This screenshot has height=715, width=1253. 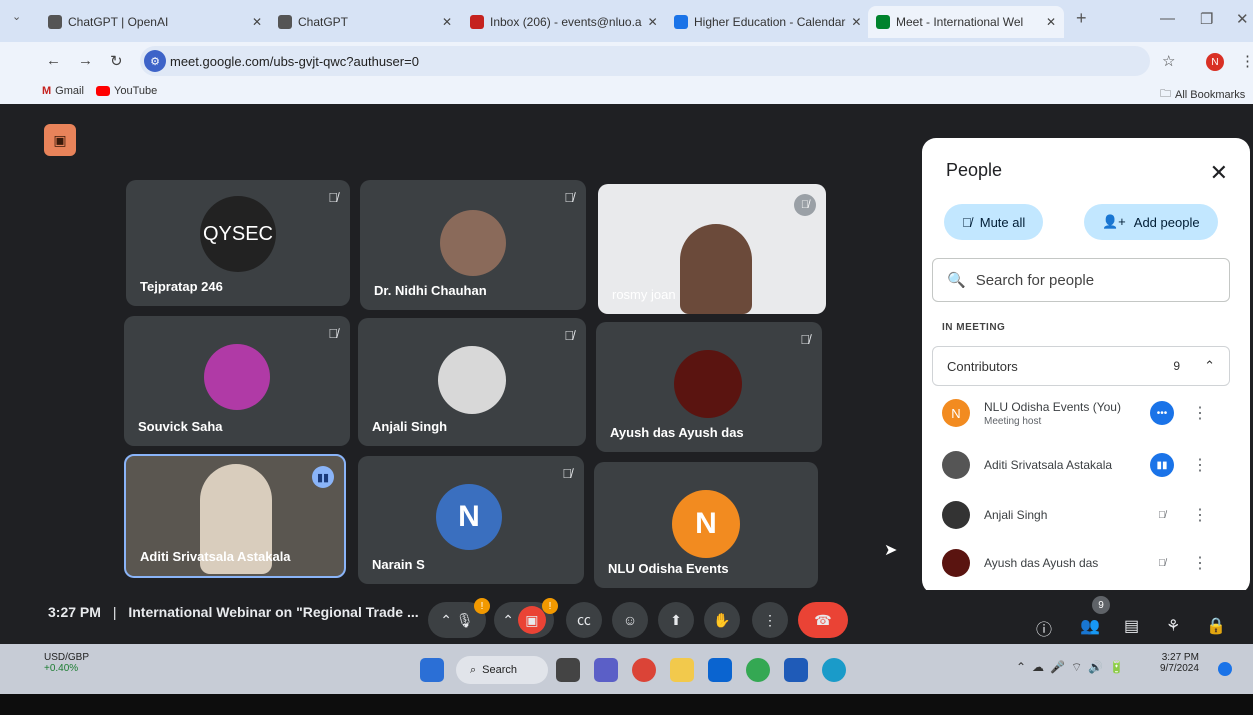 What do you see at coordinates (712, 249) in the screenshot?
I see `participant-tile: 🎙̸ rosmy joan` at bounding box center [712, 249].